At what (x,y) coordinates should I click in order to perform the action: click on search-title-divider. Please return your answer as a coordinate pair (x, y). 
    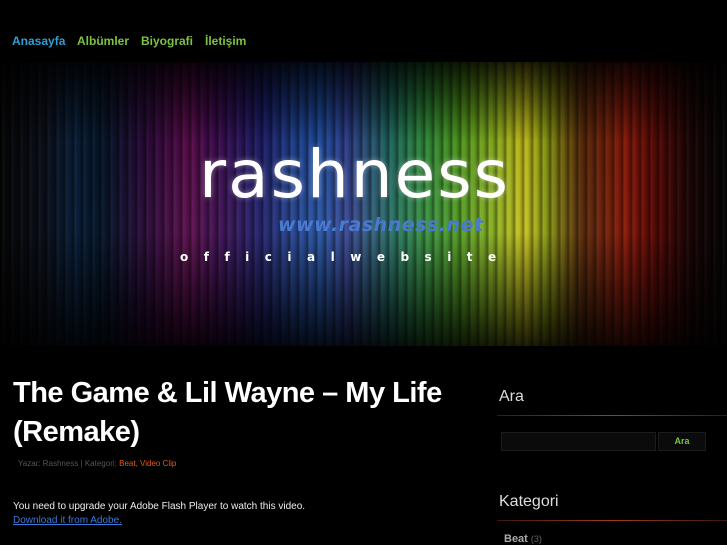
    Looking at the image, I should click on (612, 415).